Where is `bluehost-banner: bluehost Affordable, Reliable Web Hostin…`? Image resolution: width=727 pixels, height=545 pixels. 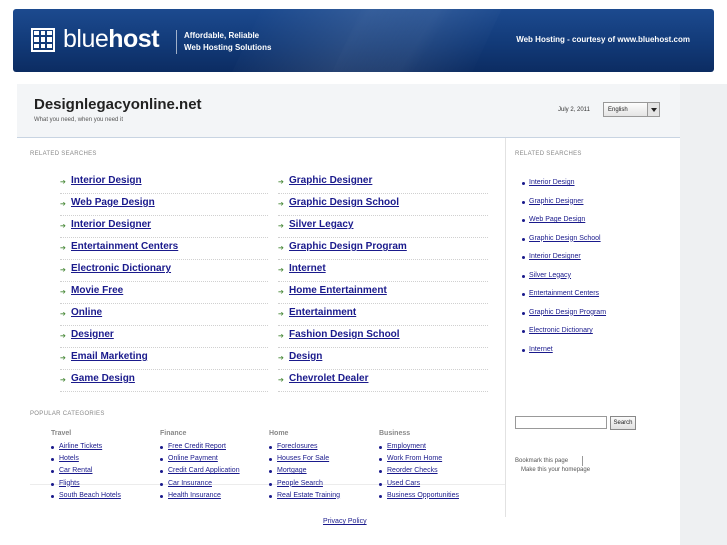 bluehost-banner: bluehost Affordable, Reliable Web Hostin… is located at coordinates (363, 40).